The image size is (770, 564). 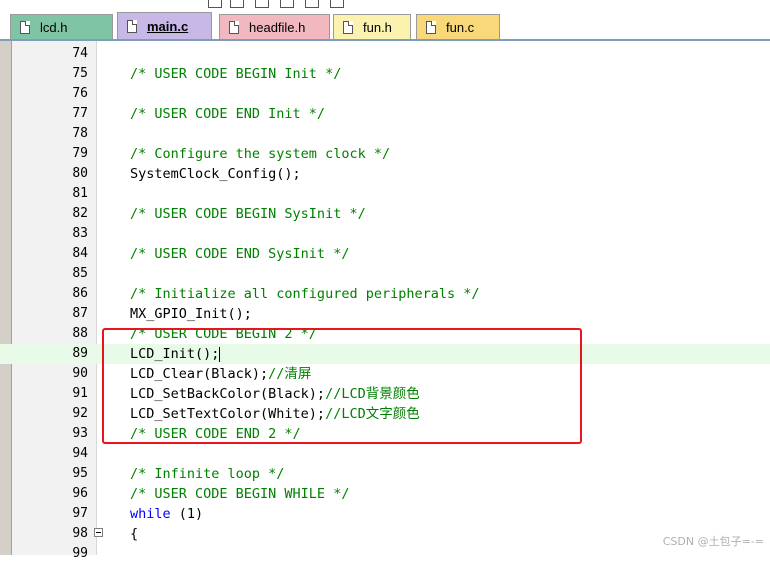 I want to click on tab-label: fun.c, so click(x=460, y=27).